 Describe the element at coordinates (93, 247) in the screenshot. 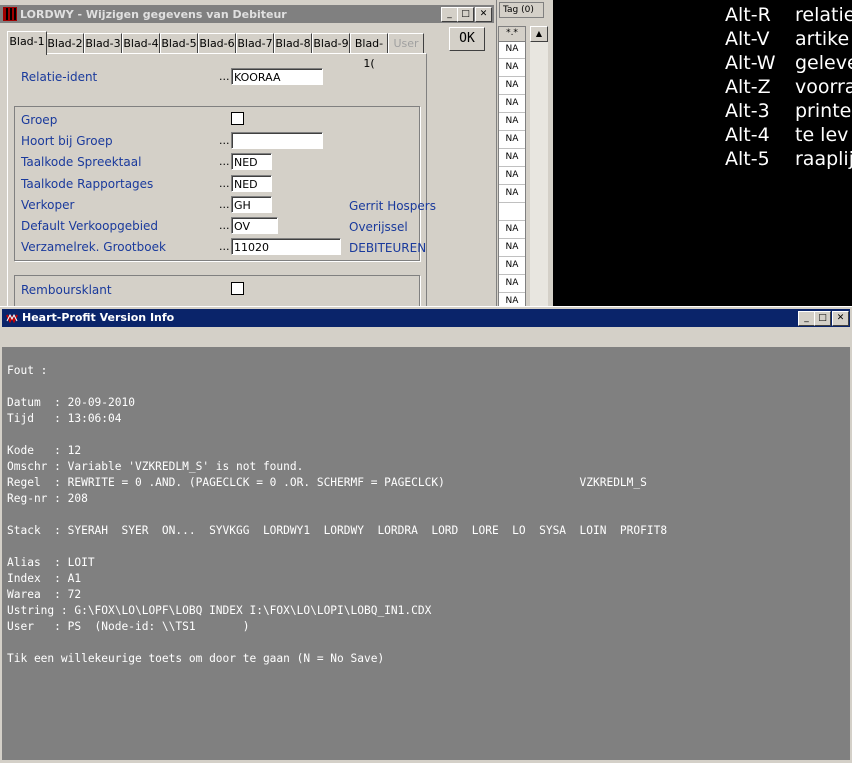

I see `verzamelrek-grootboek-label: Verzamelrek. Grootboek` at that location.